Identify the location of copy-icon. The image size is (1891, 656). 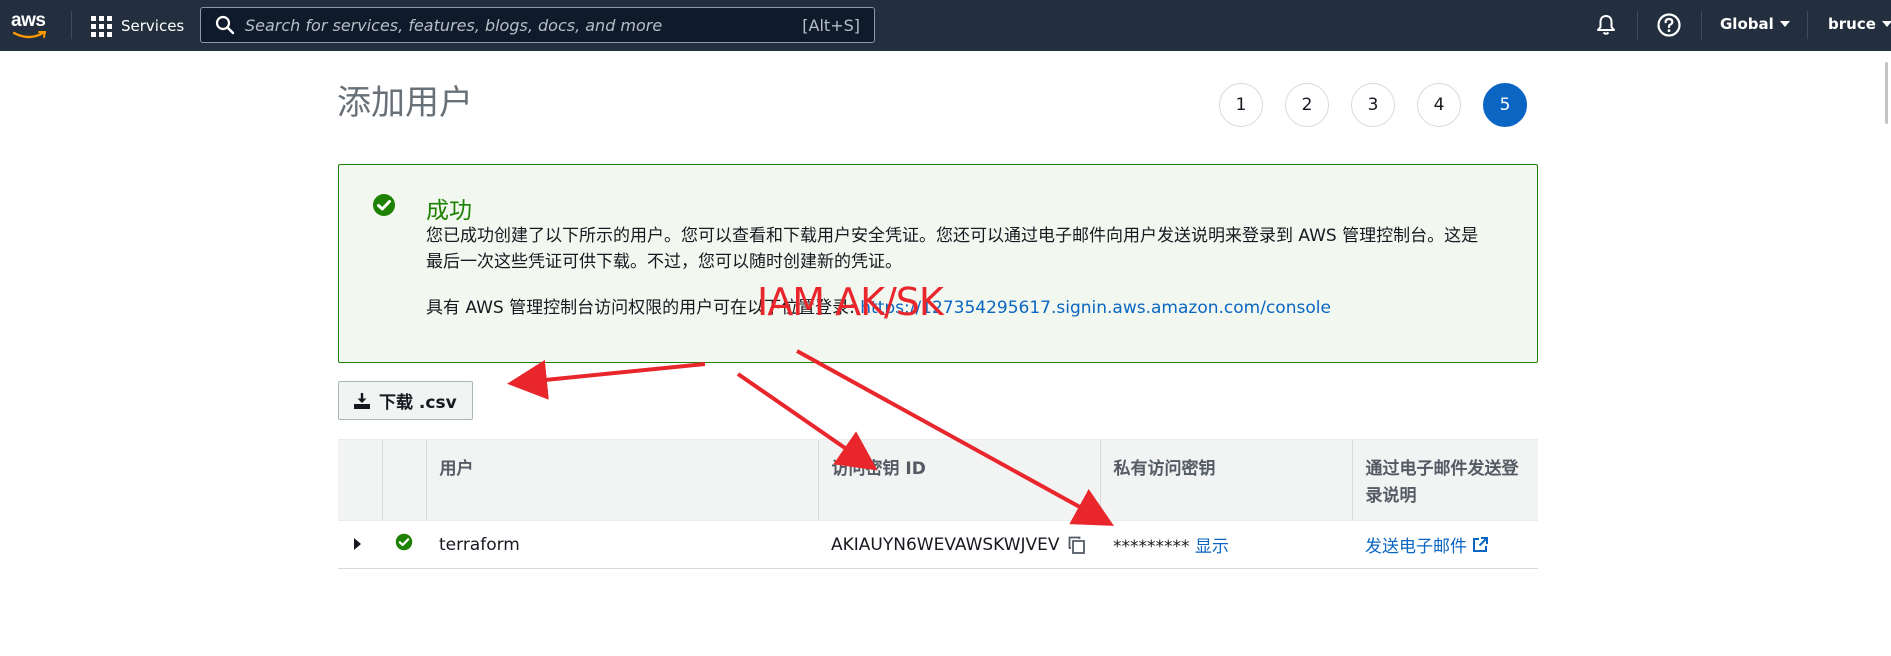
(1077, 545).